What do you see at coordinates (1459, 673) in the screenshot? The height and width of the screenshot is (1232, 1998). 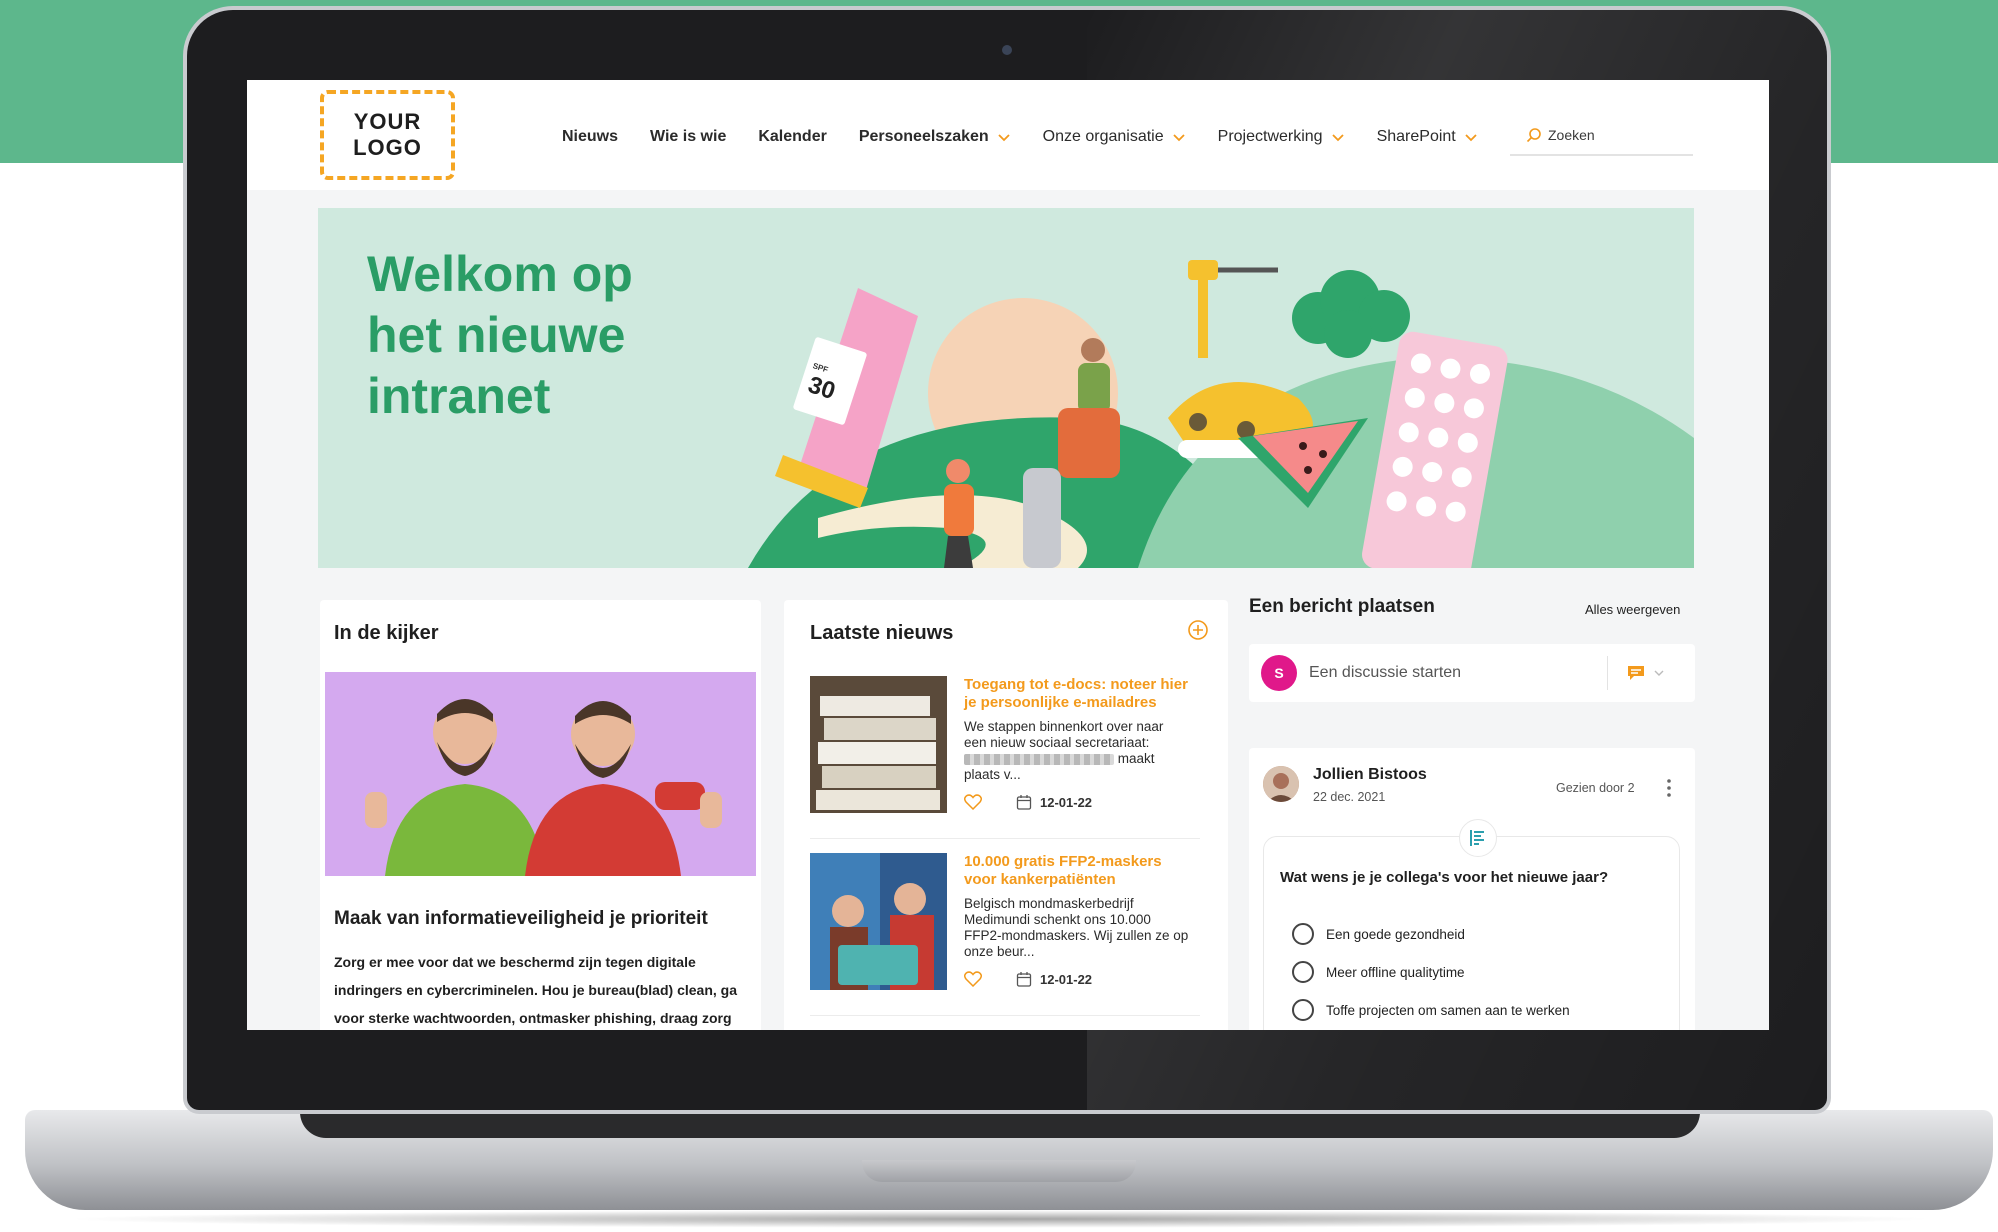 I see `discussion-input` at bounding box center [1459, 673].